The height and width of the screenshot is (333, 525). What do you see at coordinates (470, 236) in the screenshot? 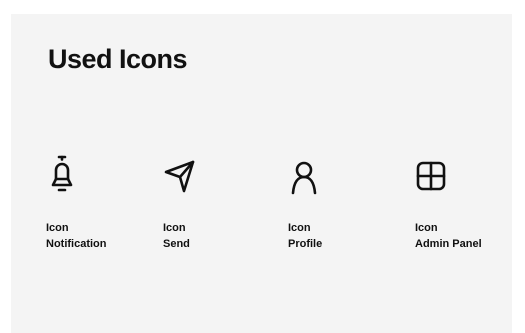
I see `icon-caption: Icon Admin Panel` at bounding box center [470, 236].